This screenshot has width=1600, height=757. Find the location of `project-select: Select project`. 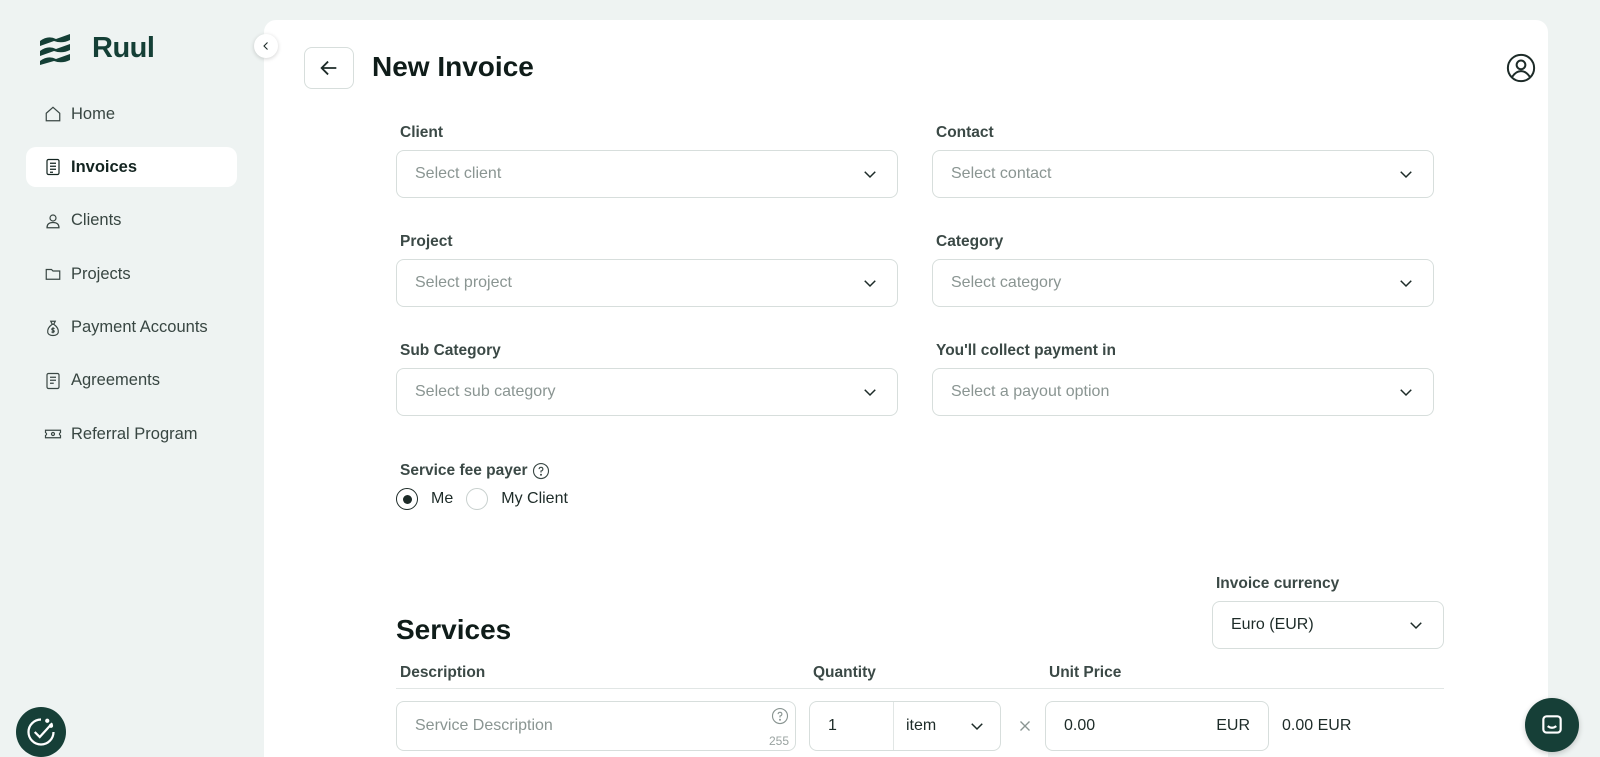

project-select: Select project is located at coordinates (647, 283).